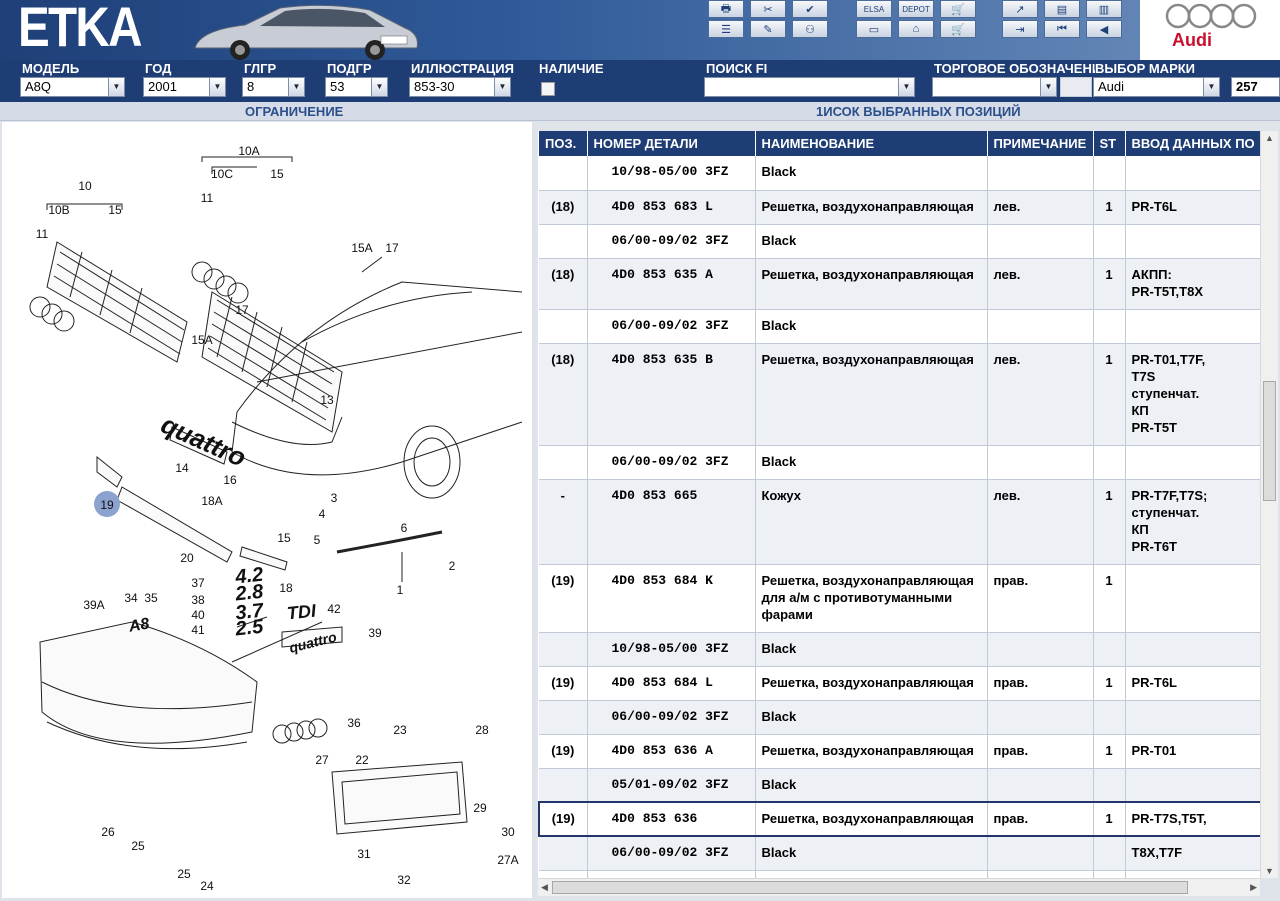 This screenshot has width=1280, height=901. I want to click on tools-button: ✂, so click(768, 9).